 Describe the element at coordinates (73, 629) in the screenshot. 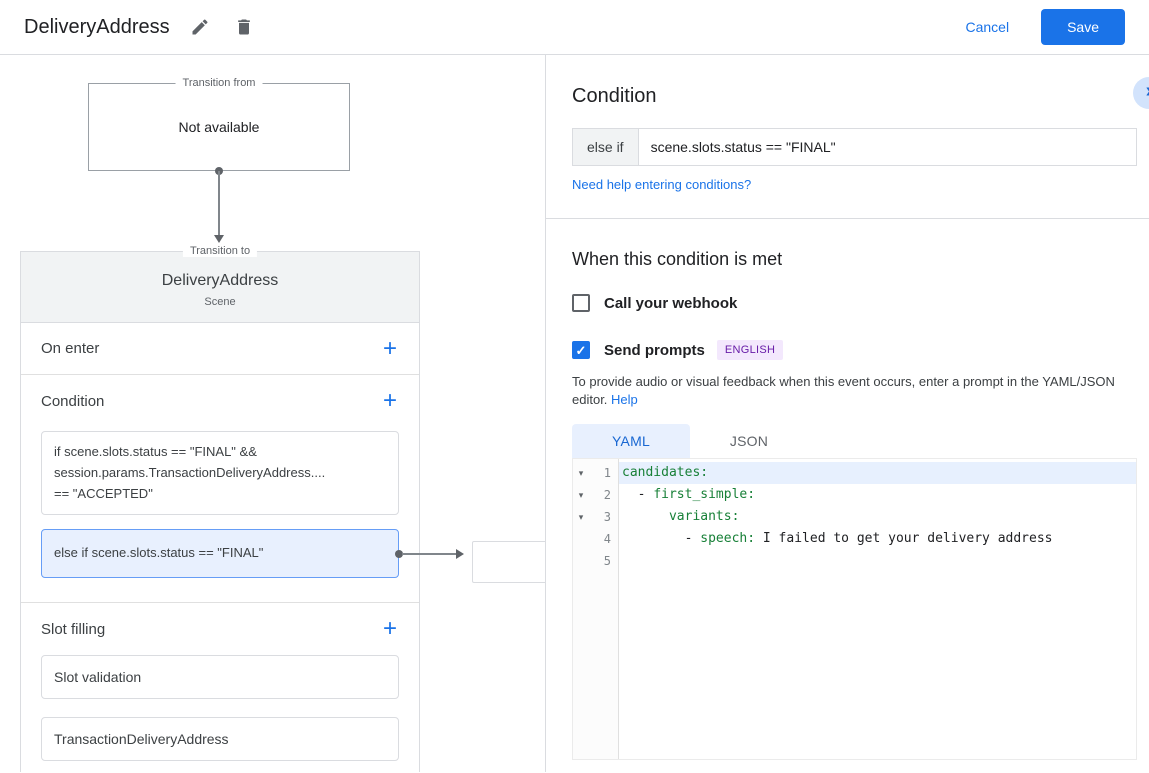

I see `slot-filling-label: Slot filling` at that location.